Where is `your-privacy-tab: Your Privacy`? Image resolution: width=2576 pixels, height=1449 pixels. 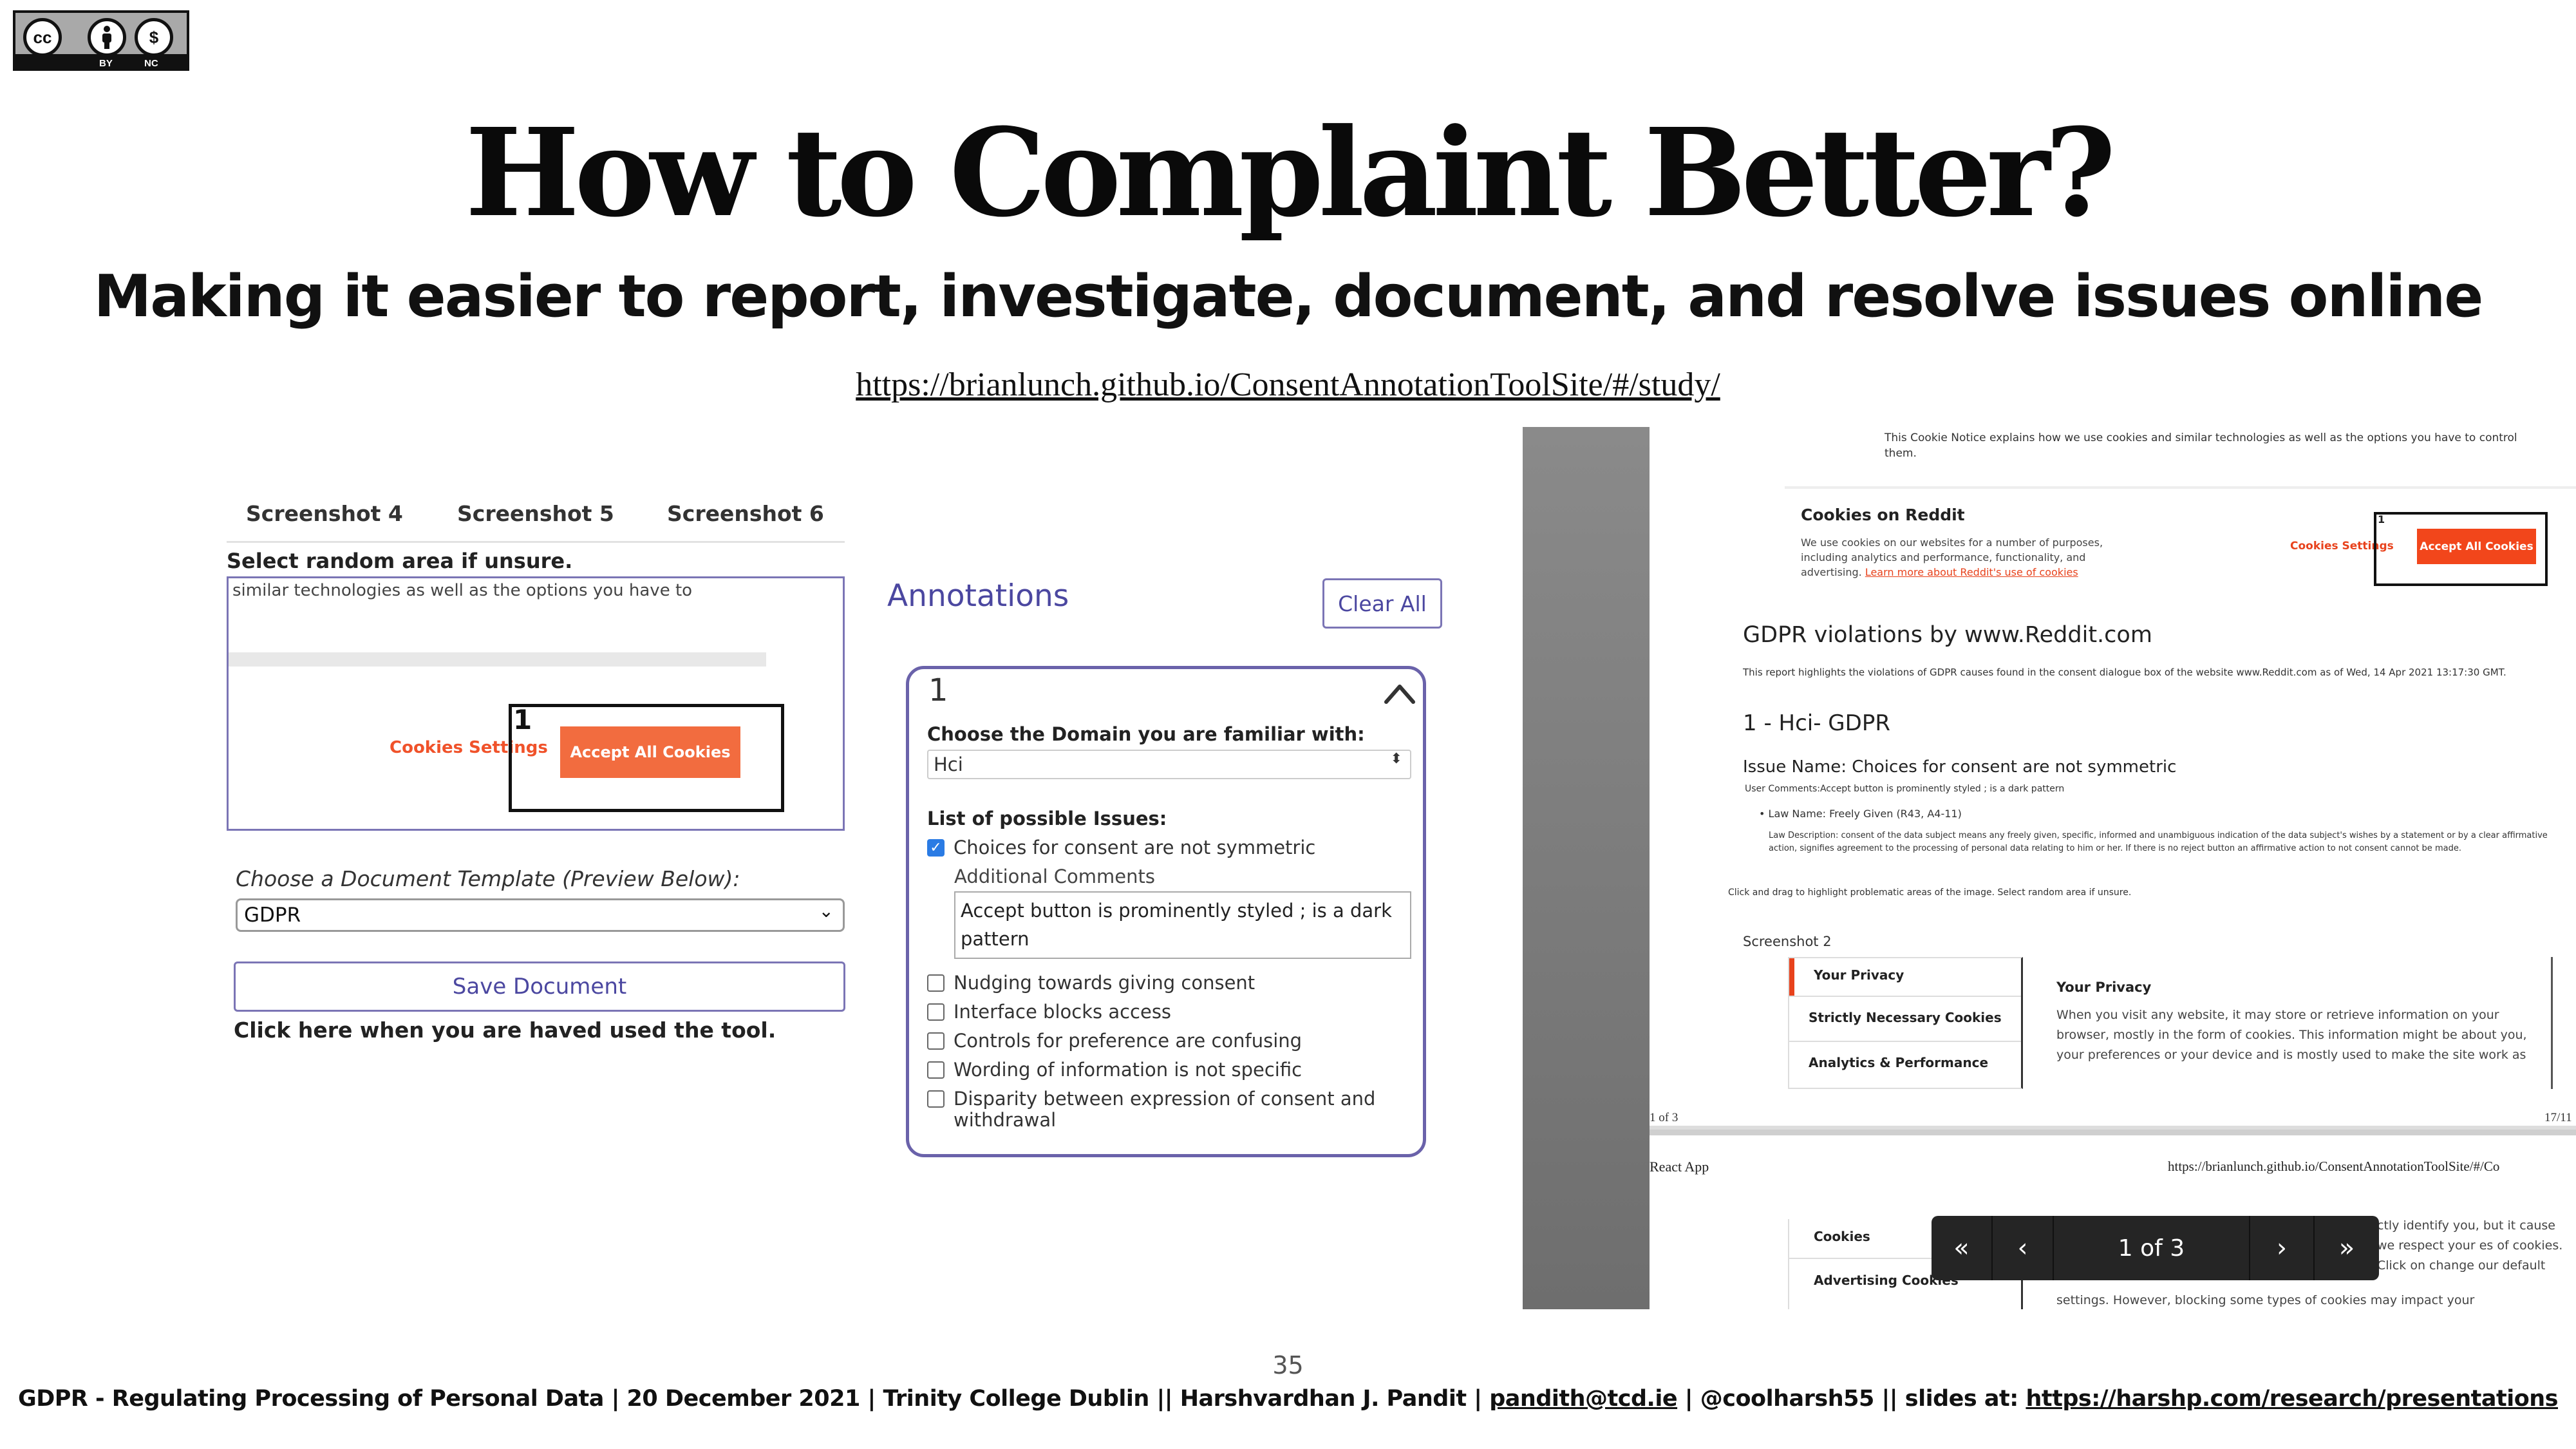
your-privacy-tab: Your Privacy is located at coordinates (1905, 977).